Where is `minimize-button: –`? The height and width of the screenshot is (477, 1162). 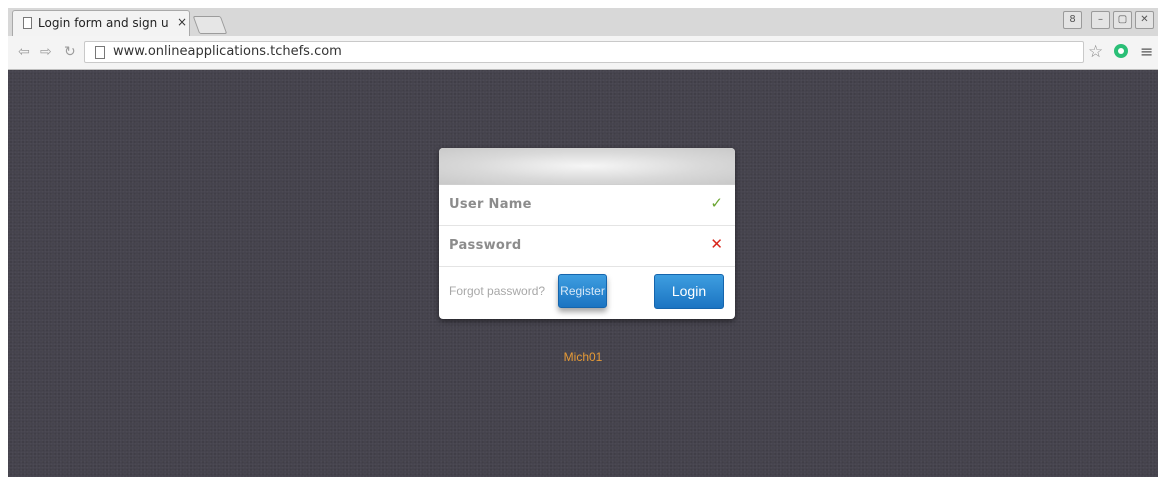 minimize-button: – is located at coordinates (1100, 20).